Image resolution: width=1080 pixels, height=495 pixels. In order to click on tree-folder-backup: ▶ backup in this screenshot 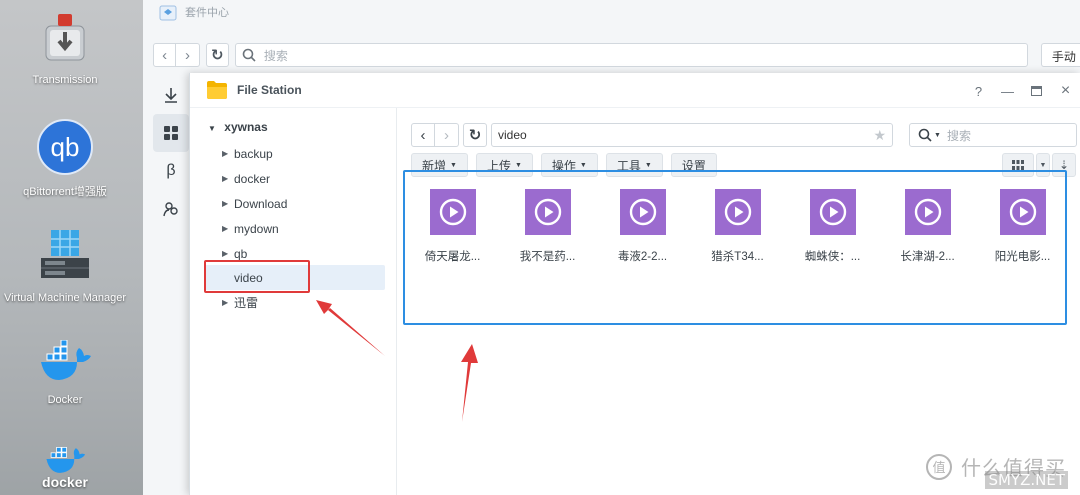, I will do `click(294, 153)`.